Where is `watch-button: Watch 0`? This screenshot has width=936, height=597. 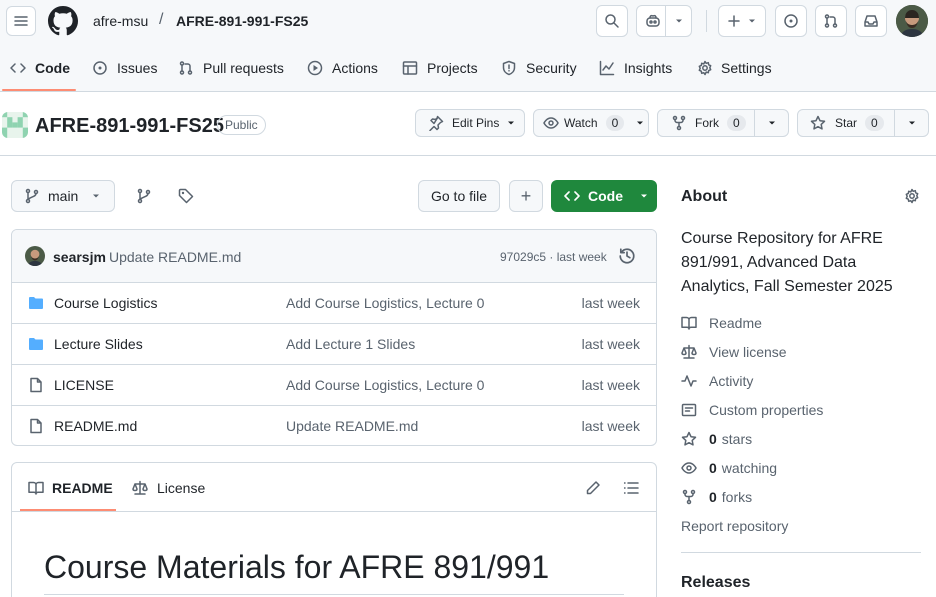
watch-button: Watch 0 is located at coordinates (591, 123).